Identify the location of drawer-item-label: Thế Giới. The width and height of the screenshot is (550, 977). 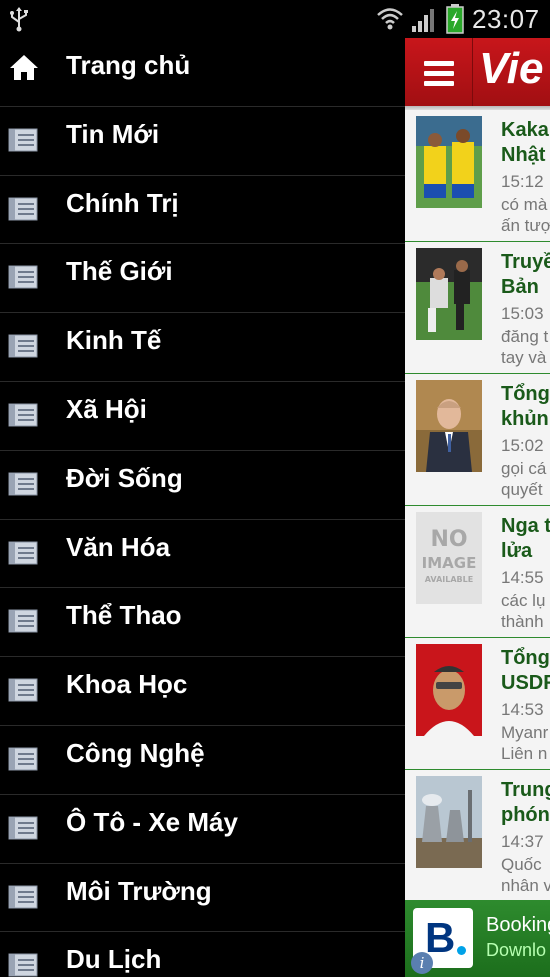
(119, 271).